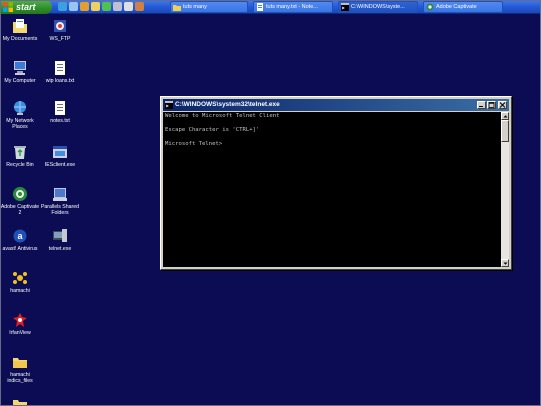  Describe the element at coordinates (20, 249) in the screenshot. I see `desktop-icon-label: avast! Antivirus` at that location.